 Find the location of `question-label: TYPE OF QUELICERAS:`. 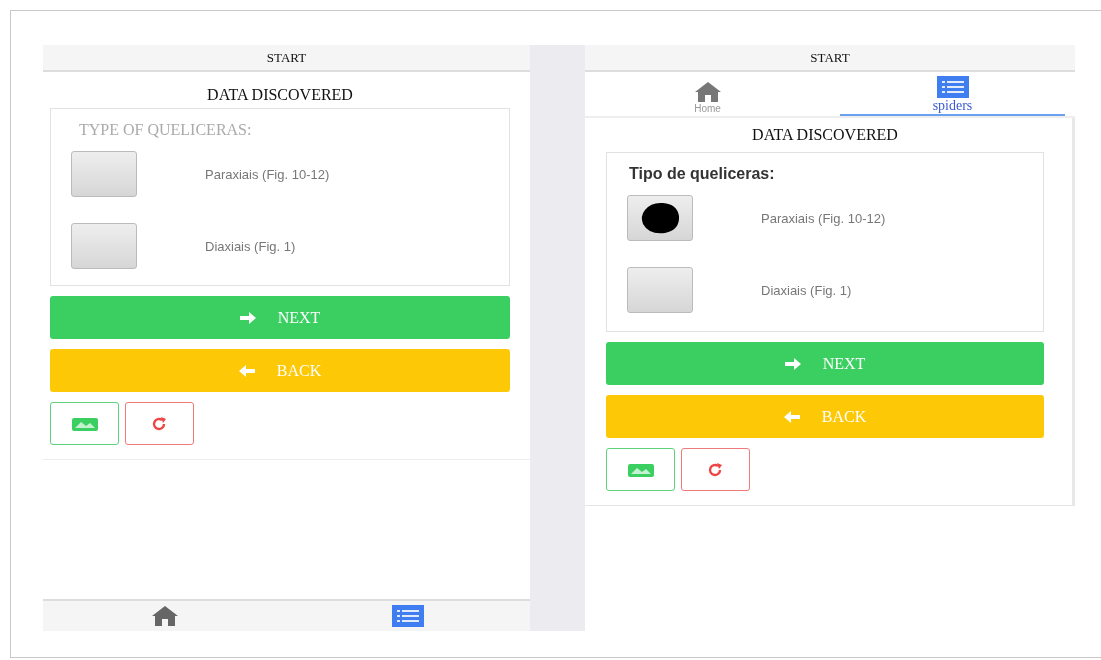

question-label: TYPE OF QUELICERAS: is located at coordinates (165, 130).